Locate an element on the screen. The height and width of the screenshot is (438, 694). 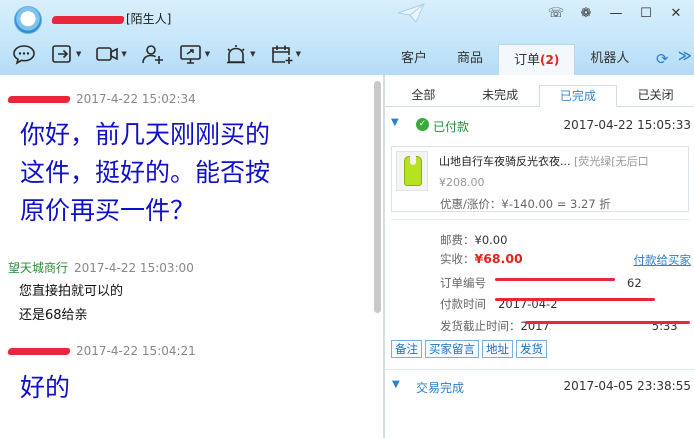
alarm-button: ▼ is located at coordinates (240, 54).